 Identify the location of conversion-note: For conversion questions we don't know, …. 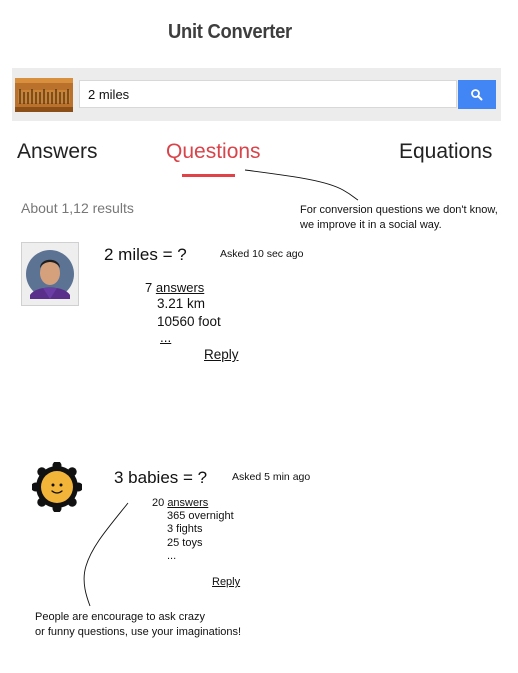
(408, 218).